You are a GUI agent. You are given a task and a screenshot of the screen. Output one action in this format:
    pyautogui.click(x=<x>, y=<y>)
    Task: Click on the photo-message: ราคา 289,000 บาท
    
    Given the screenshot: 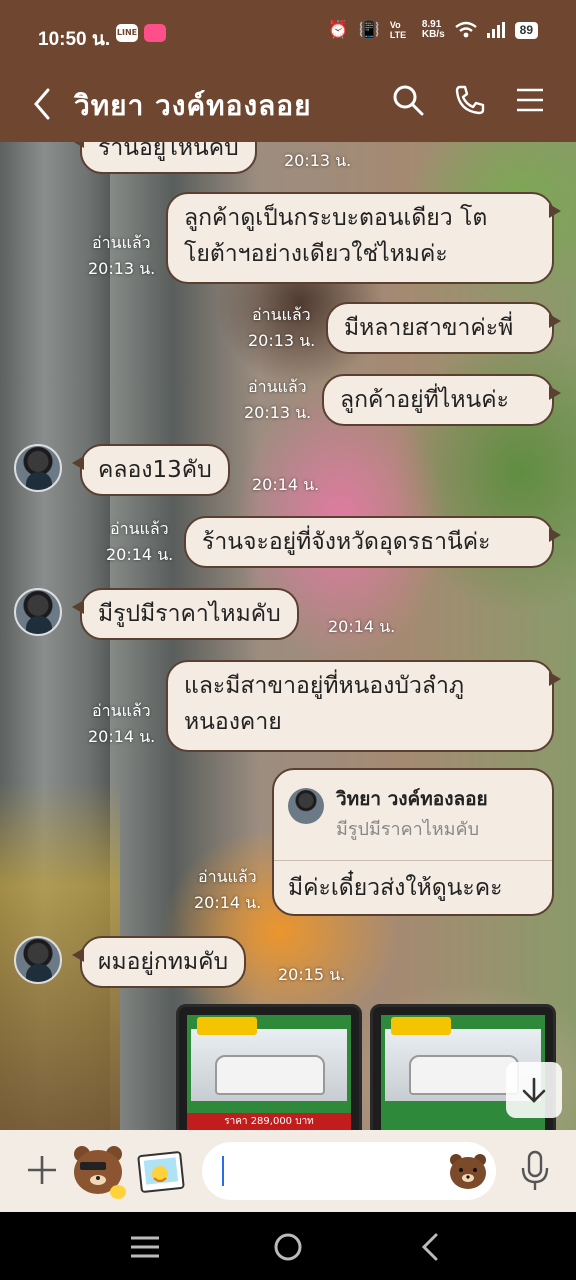 What is the action you would take?
    pyautogui.click(x=269, y=1067)
    